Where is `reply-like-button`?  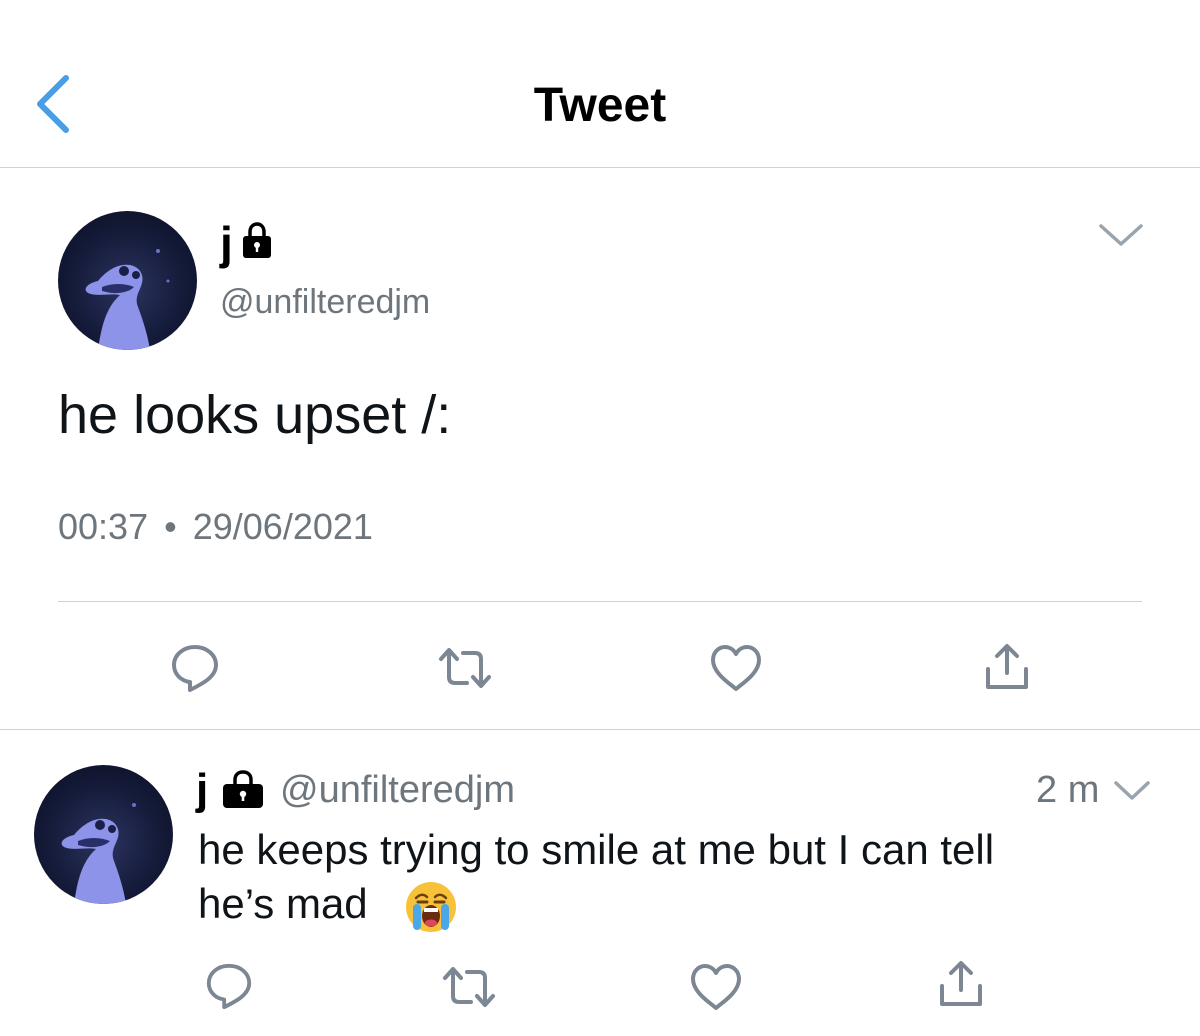 reply-like-button is located at coordinates (716, 987).